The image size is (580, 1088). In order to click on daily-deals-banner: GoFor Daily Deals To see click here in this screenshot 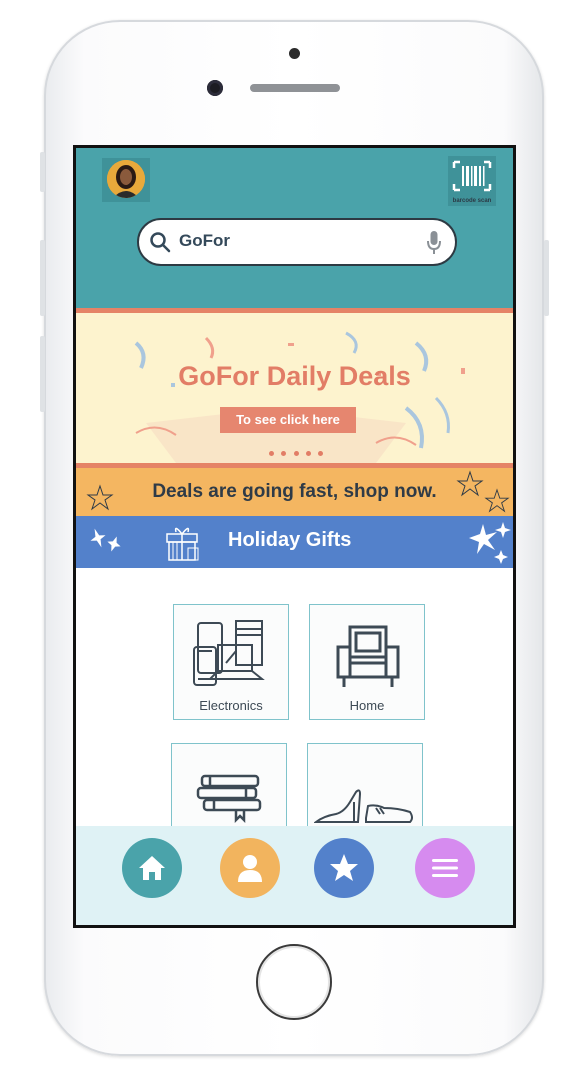, I will do `click(294, 388)`.